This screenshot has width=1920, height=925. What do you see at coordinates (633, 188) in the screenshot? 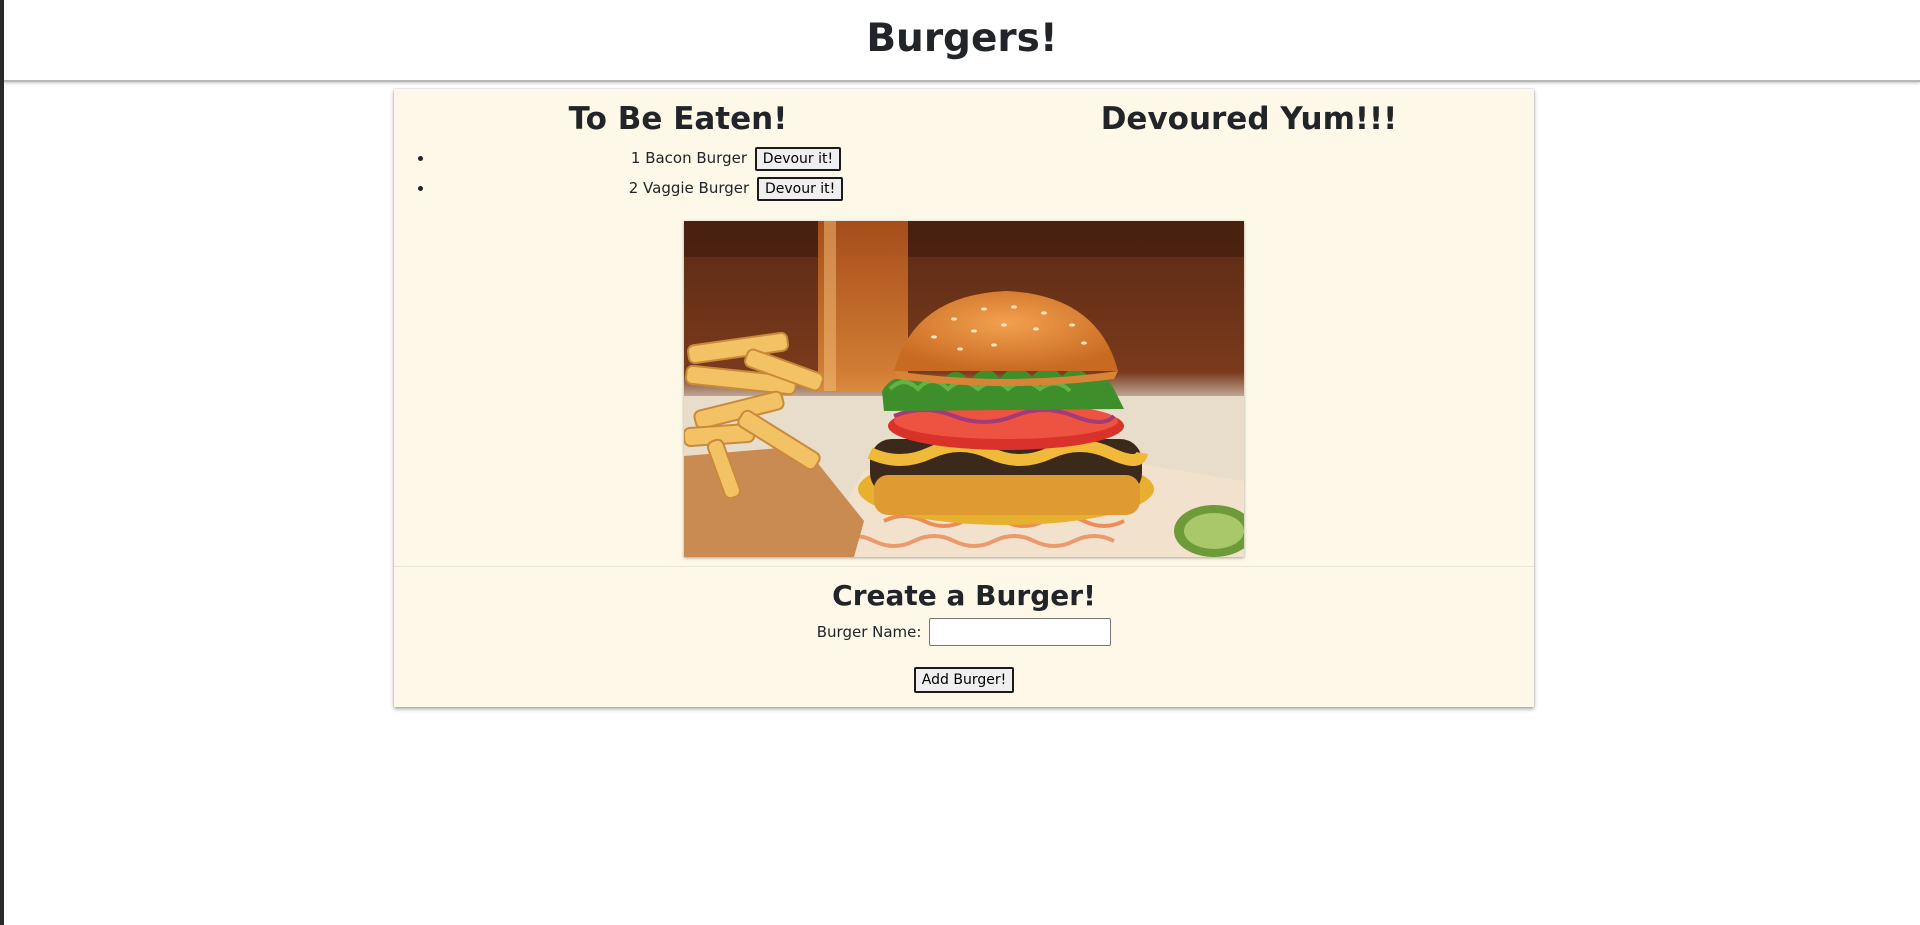
I see `burger-id: 2` at bounding box center [633, 188].